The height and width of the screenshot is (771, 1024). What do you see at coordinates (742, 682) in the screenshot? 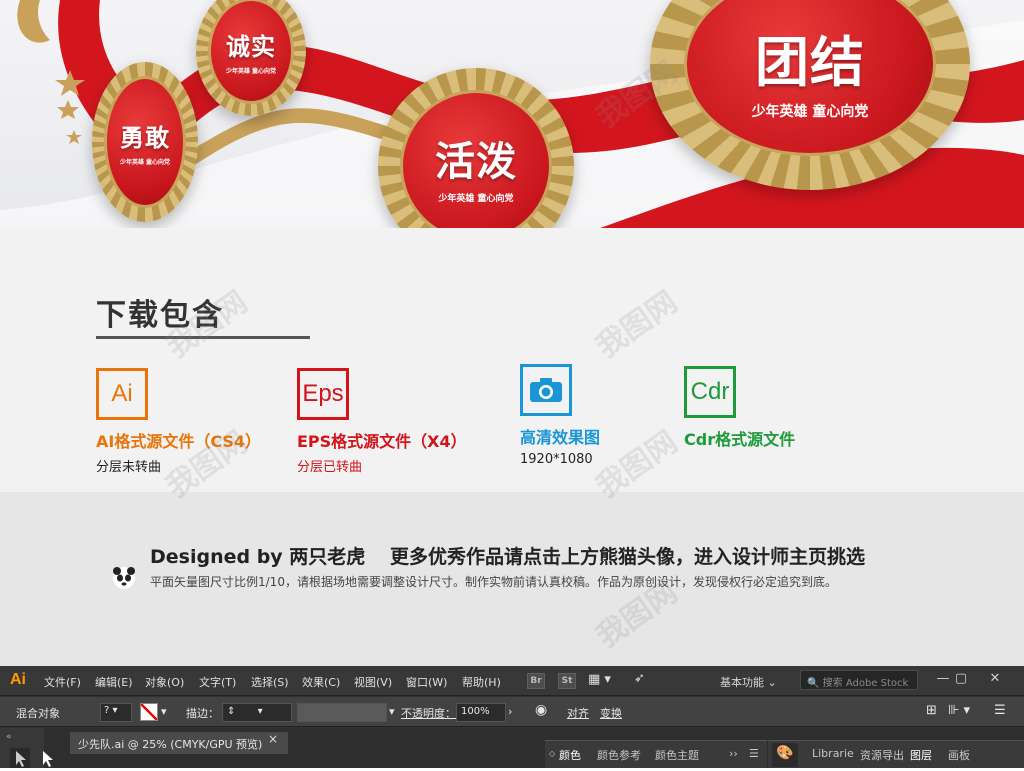
I see `workspace-label: 基本功能` at bounding box center [742, 682].